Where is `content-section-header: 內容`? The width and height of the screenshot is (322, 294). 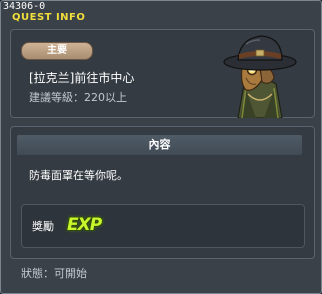
content-section-header: 內容 is located at coordinates (159, 145).